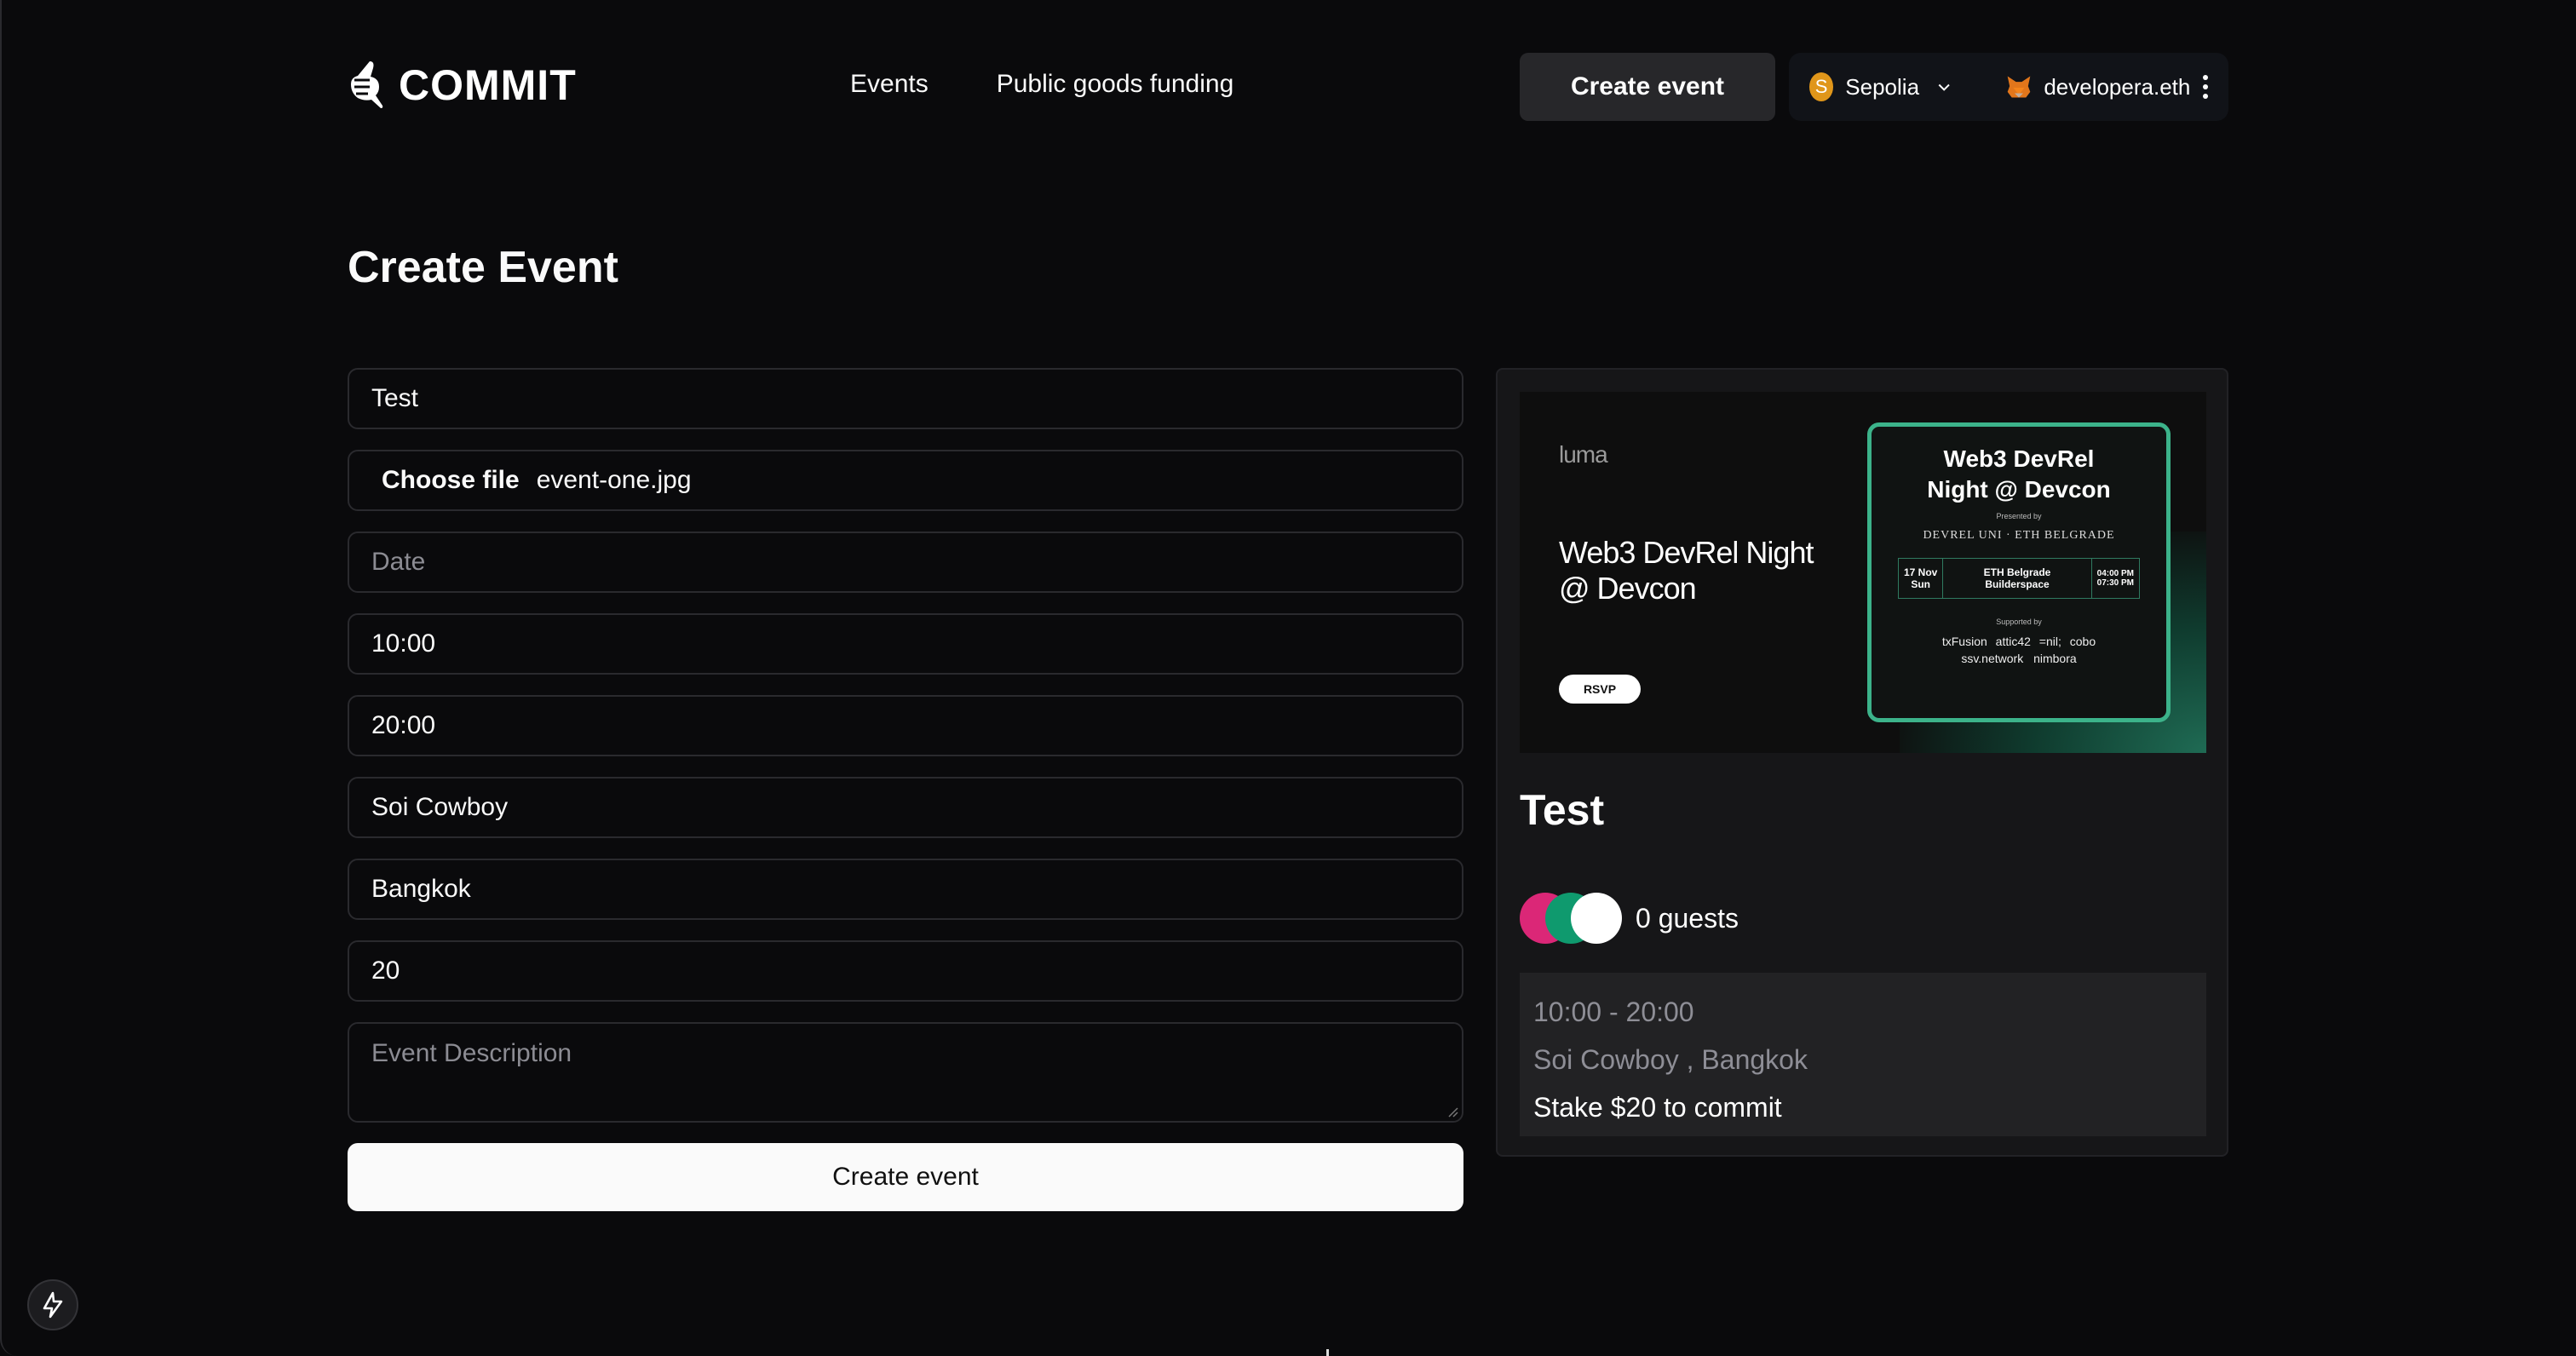  I want to click on location-input: Soi Cowboy, so click(905, 807).